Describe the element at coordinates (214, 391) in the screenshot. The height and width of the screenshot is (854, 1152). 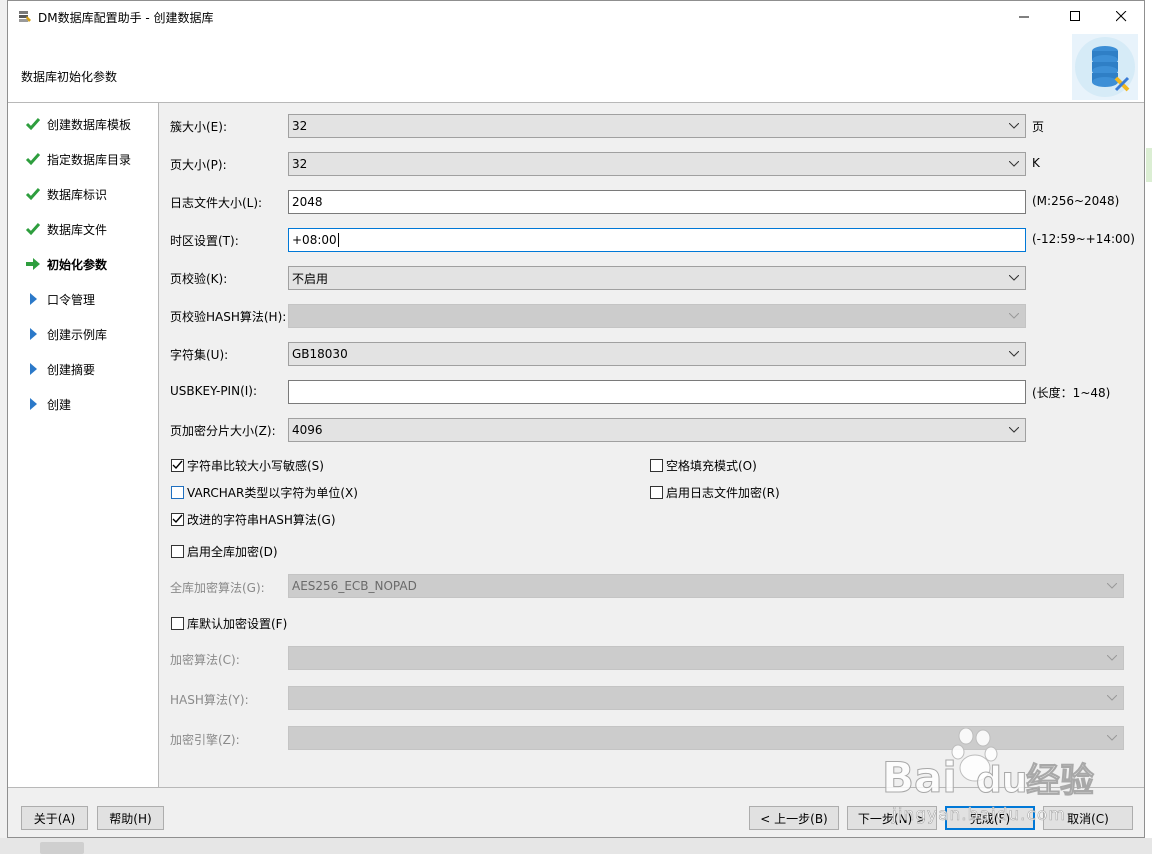
I see `usbkey-pin-label: USBKEY-PIN(I):` at that location.